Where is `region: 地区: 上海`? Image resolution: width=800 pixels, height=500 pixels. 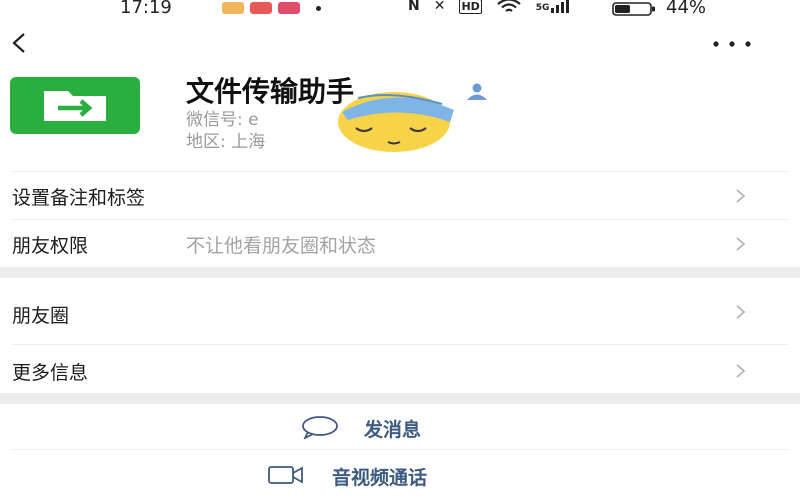 region: 地区: 上海 is located at coordinates (226, 142).